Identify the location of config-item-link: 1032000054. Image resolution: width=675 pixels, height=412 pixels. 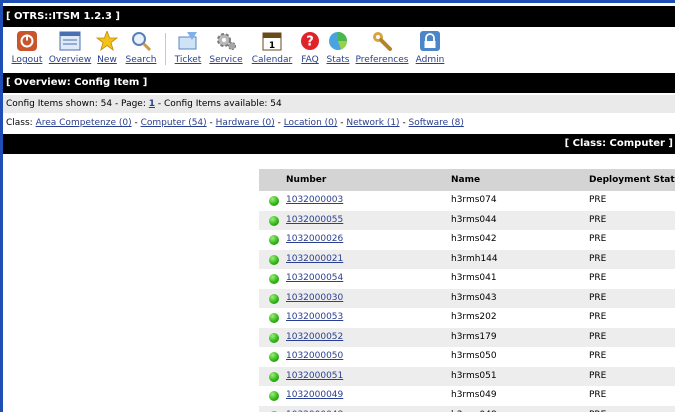
(314, 278).